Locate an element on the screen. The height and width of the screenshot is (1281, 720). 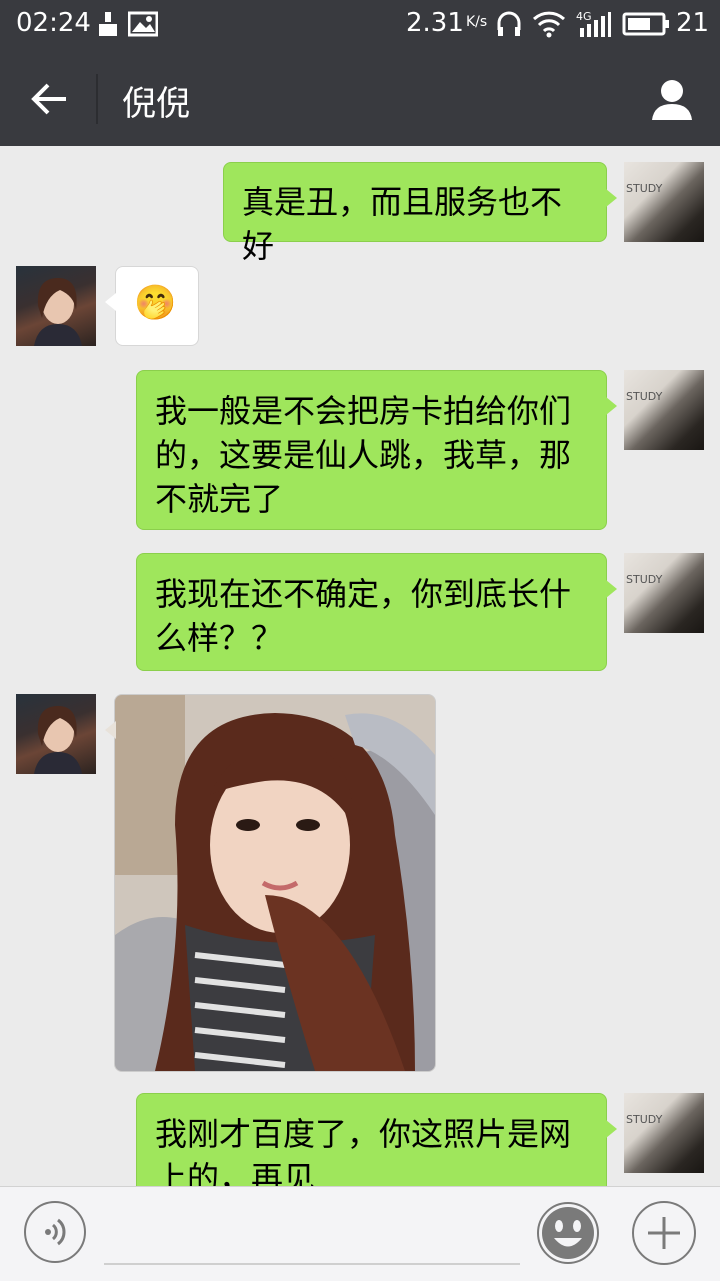
voice-icon is located at coordinates (55, 1232).